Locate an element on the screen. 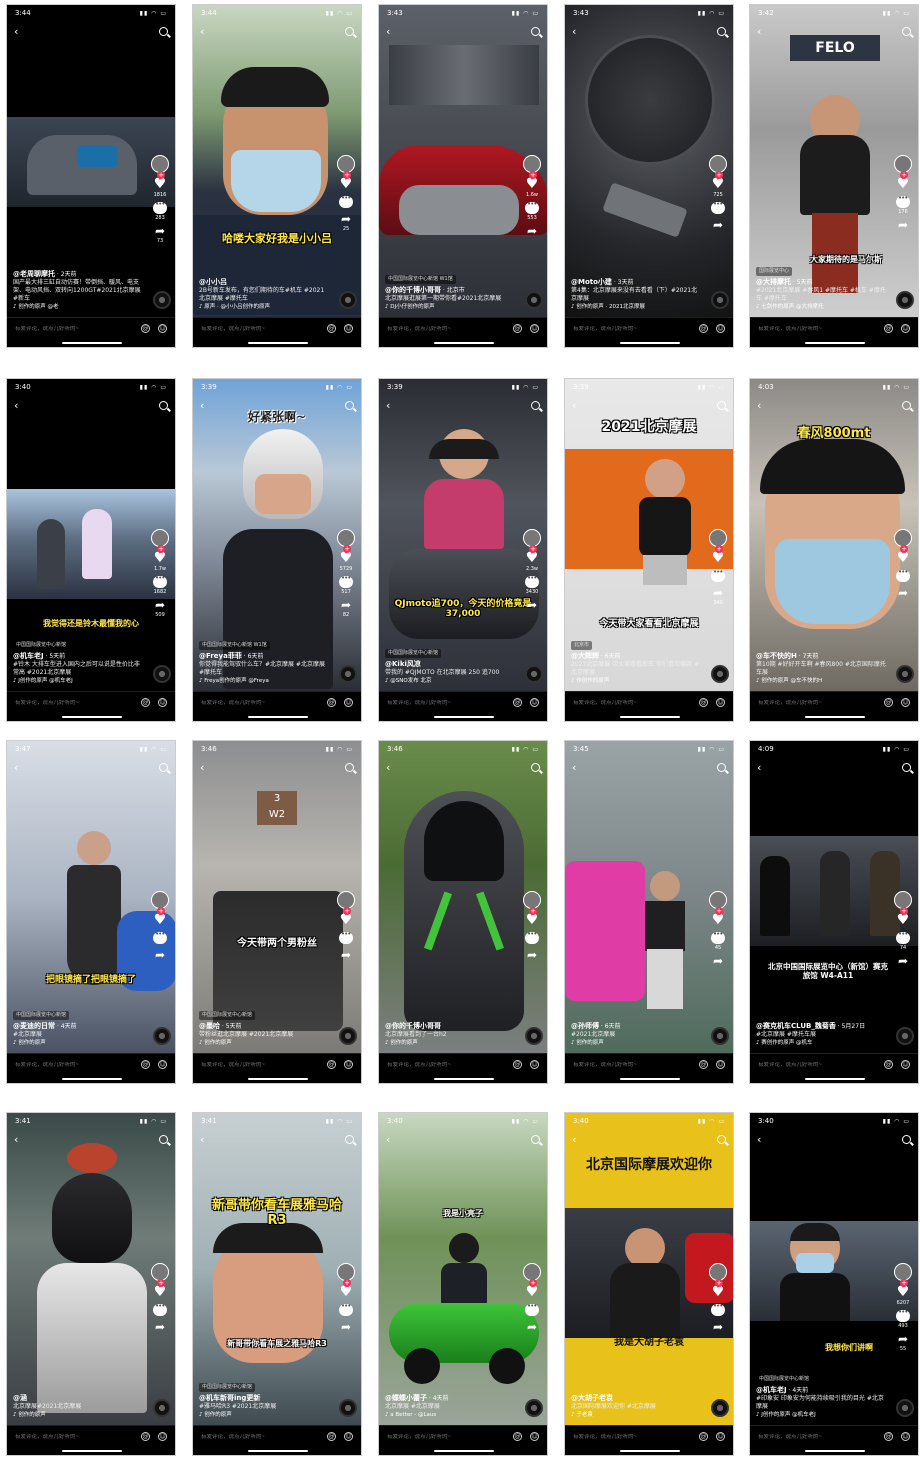  music-line: ♪ 作创作的原声 is located at coordinates (636, 681).